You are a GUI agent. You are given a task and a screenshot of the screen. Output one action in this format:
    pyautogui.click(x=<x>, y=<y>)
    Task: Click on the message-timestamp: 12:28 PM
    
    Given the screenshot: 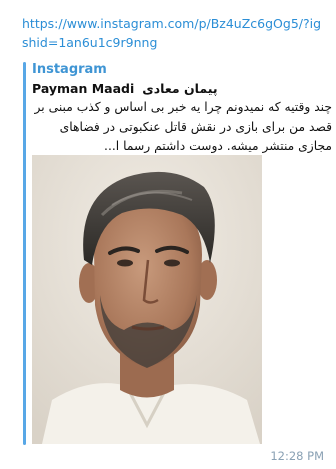 What is the action you would take?
    pyautogui.click(x=297, y=456)
    